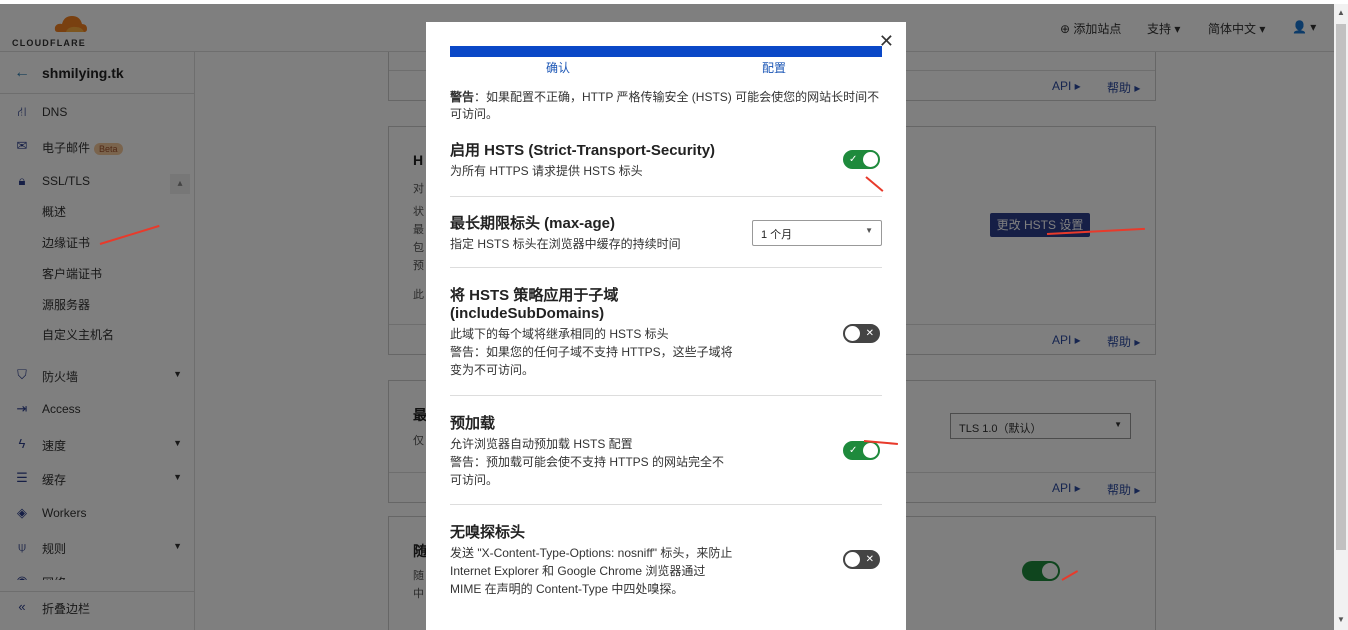 This screenshot has width=1348, height=630. I want to click on max-age-value: 1 个月, so click(777, 235).